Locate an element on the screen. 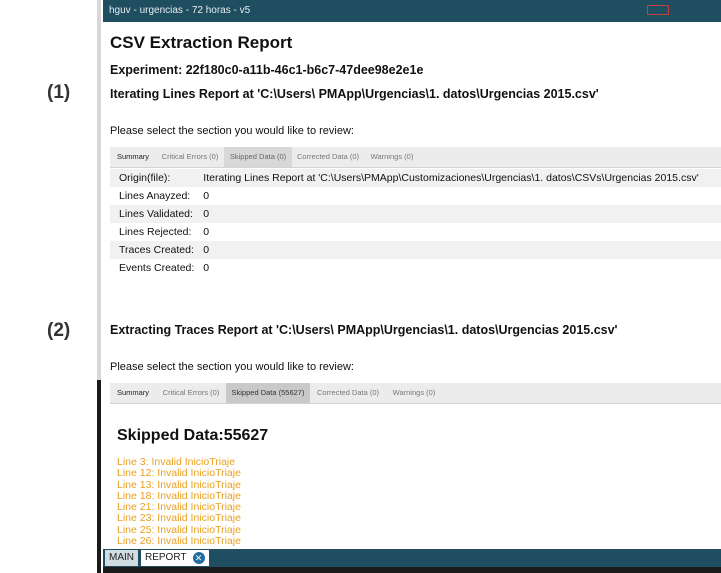 This screenshot has width=721, height=573. tab-report: REPORT ✕ is located at coordinates (175, 558).